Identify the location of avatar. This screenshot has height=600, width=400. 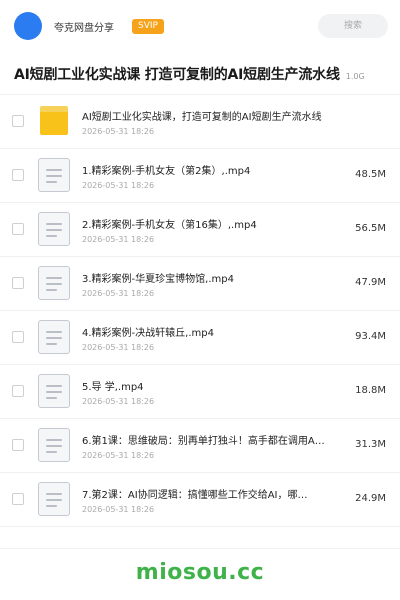
(28, 26).